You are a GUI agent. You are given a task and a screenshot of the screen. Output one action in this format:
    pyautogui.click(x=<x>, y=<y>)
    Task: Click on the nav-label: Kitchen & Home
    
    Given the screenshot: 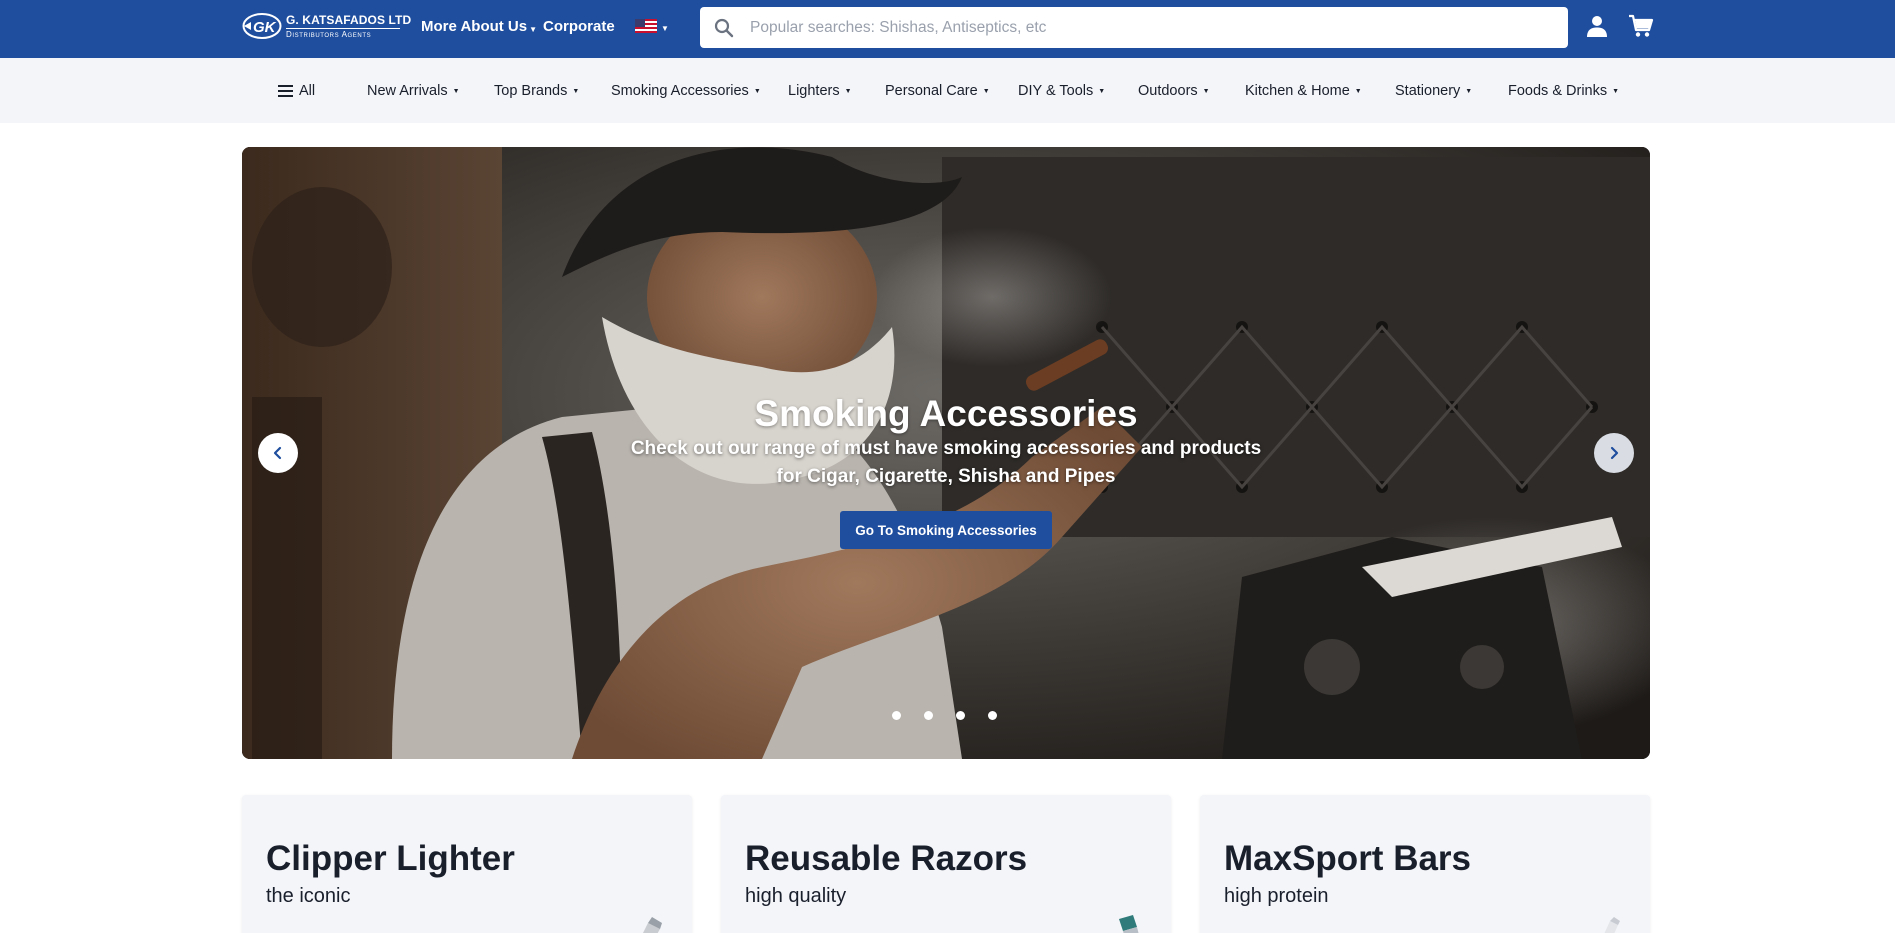 What is the action you would take?
    pyautogui.click(x=1297, y=91)
    